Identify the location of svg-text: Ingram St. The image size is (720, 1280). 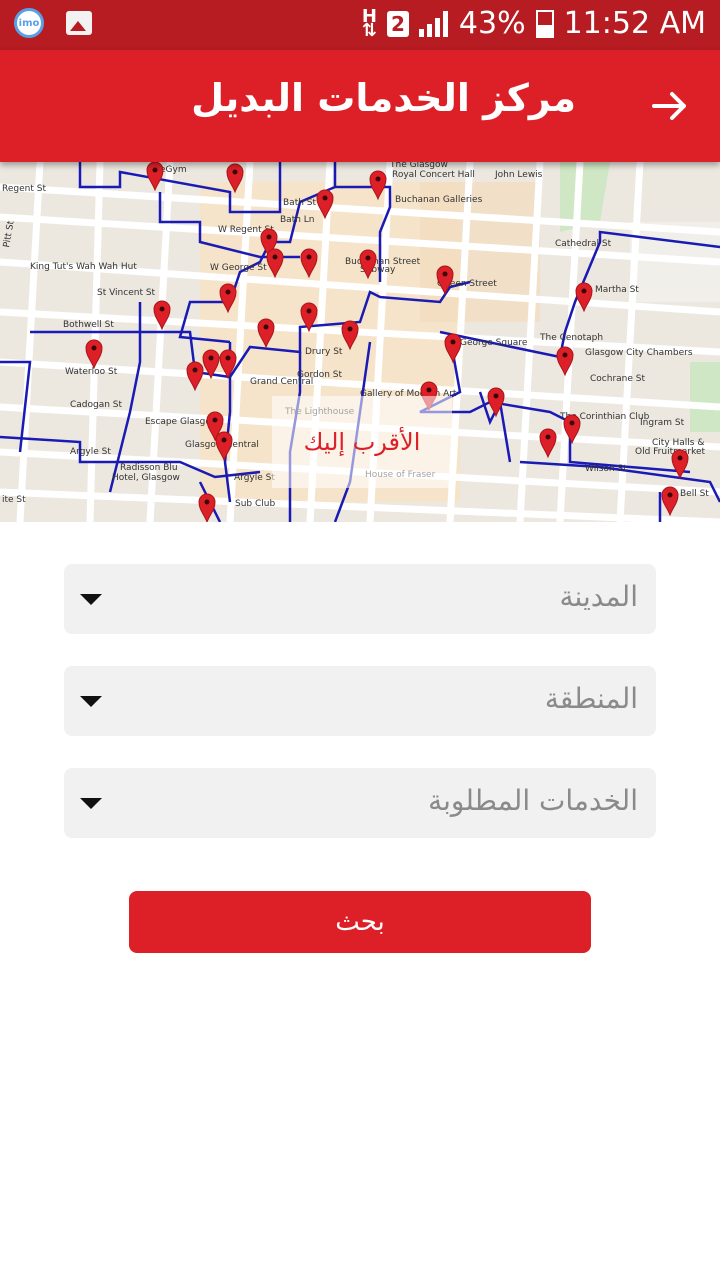
(662, 423).